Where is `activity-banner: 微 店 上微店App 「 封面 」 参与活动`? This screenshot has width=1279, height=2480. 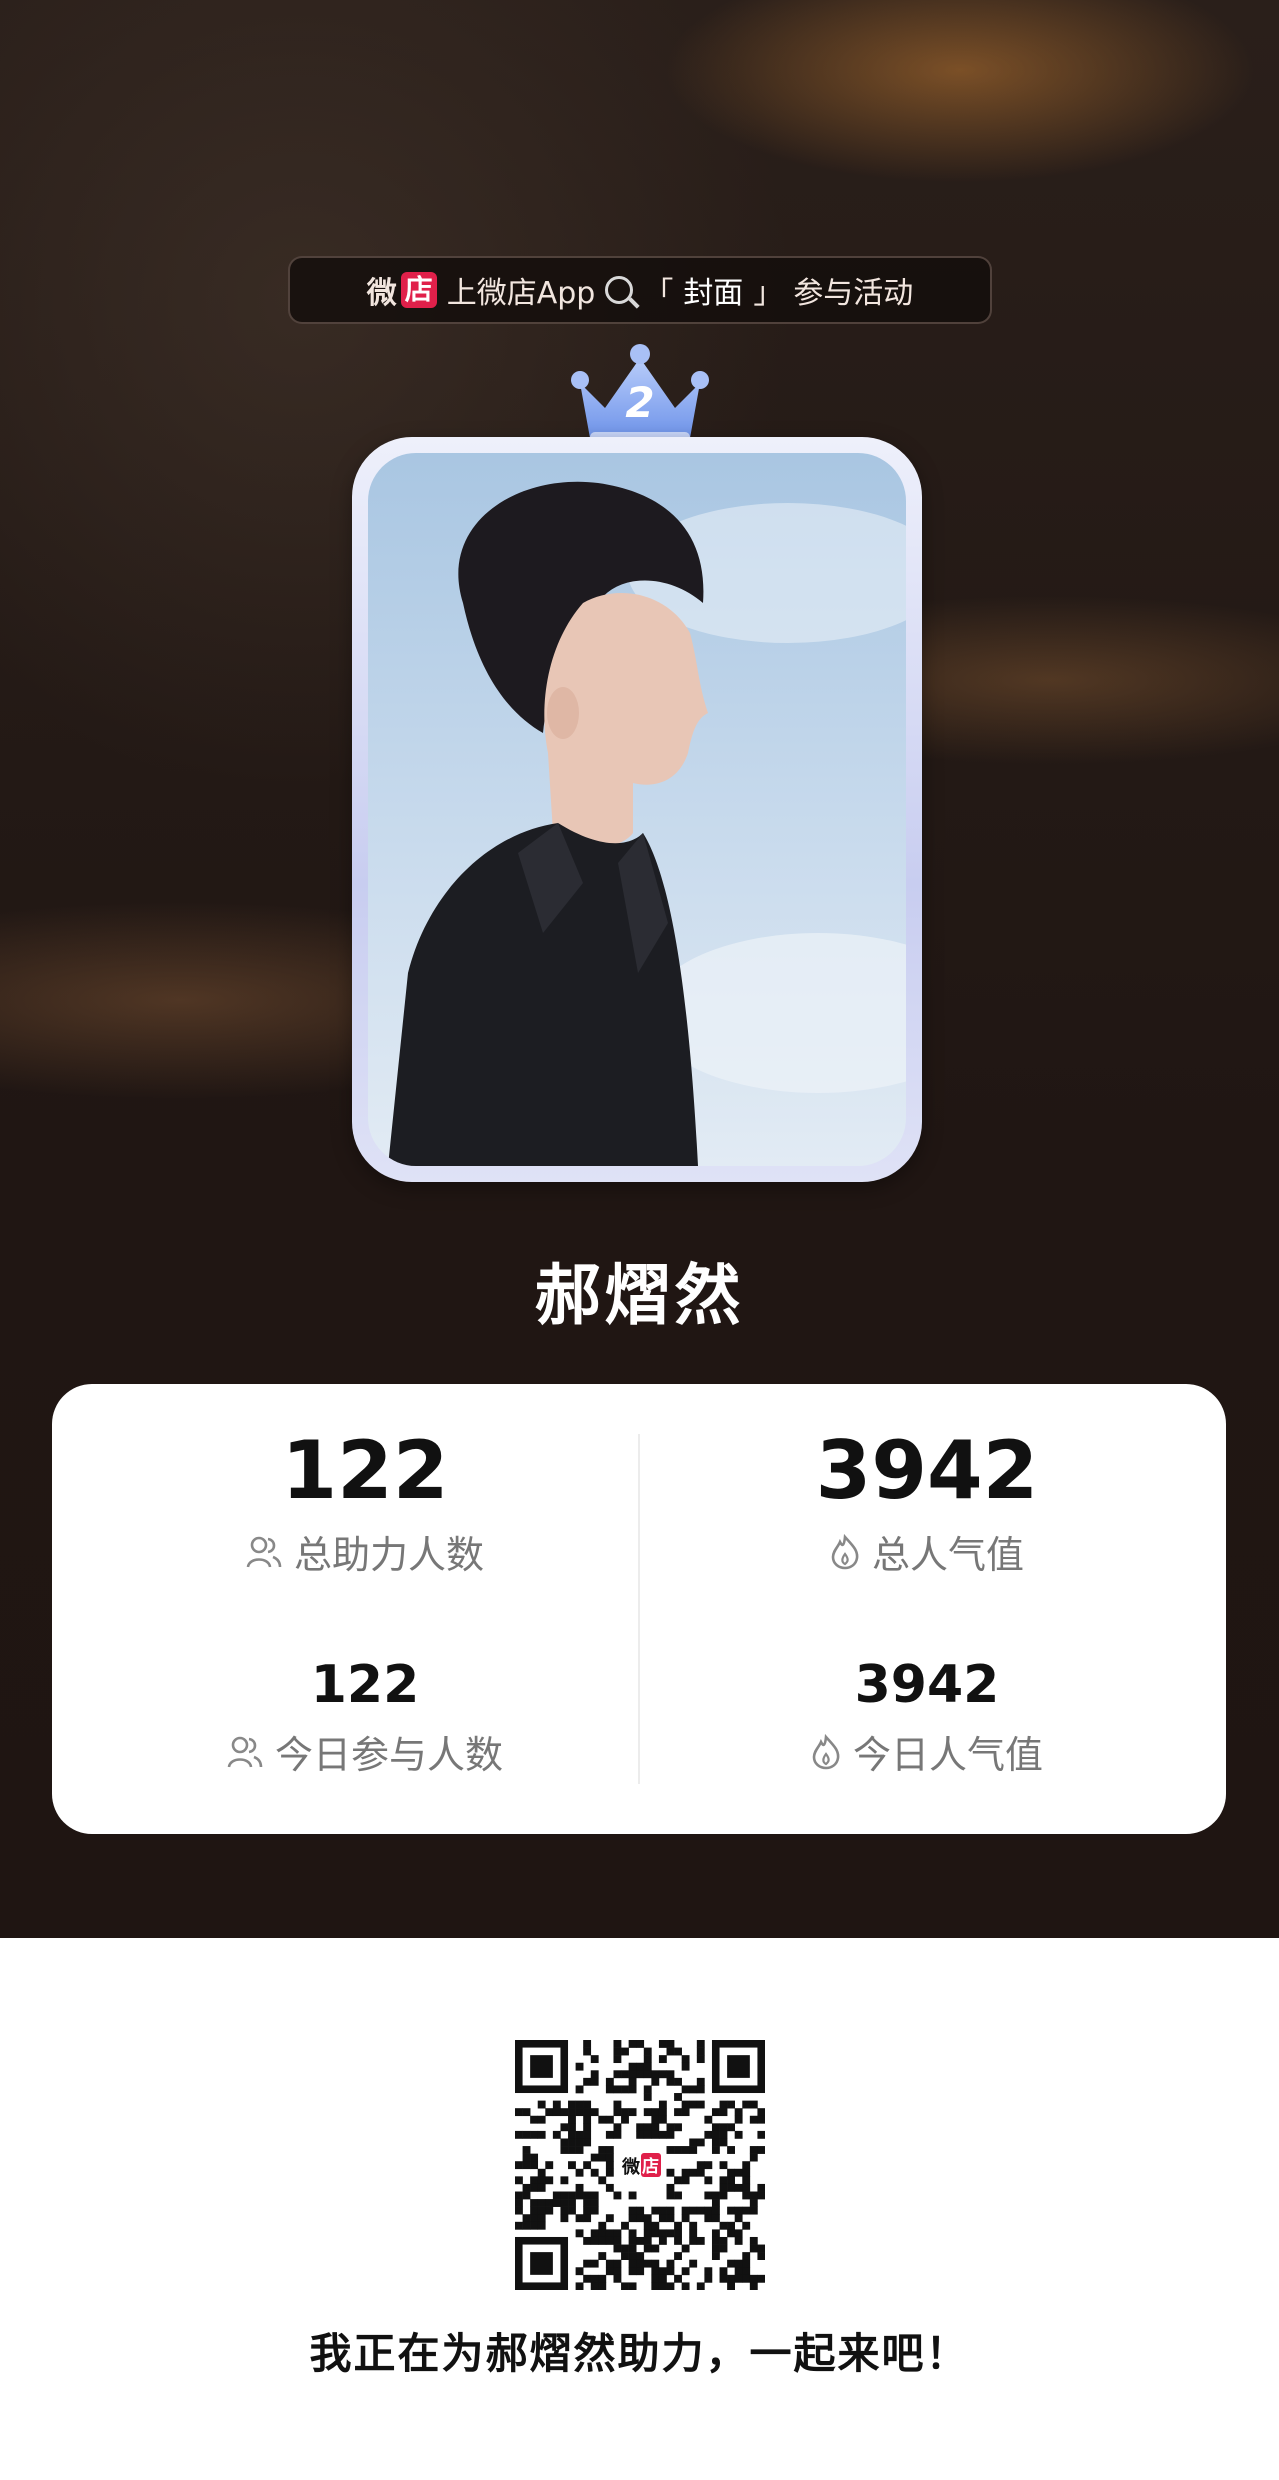
activity-banner: 微 店 上微店App 「 封面 」 参与活动 is located at coordinates (640, 290).